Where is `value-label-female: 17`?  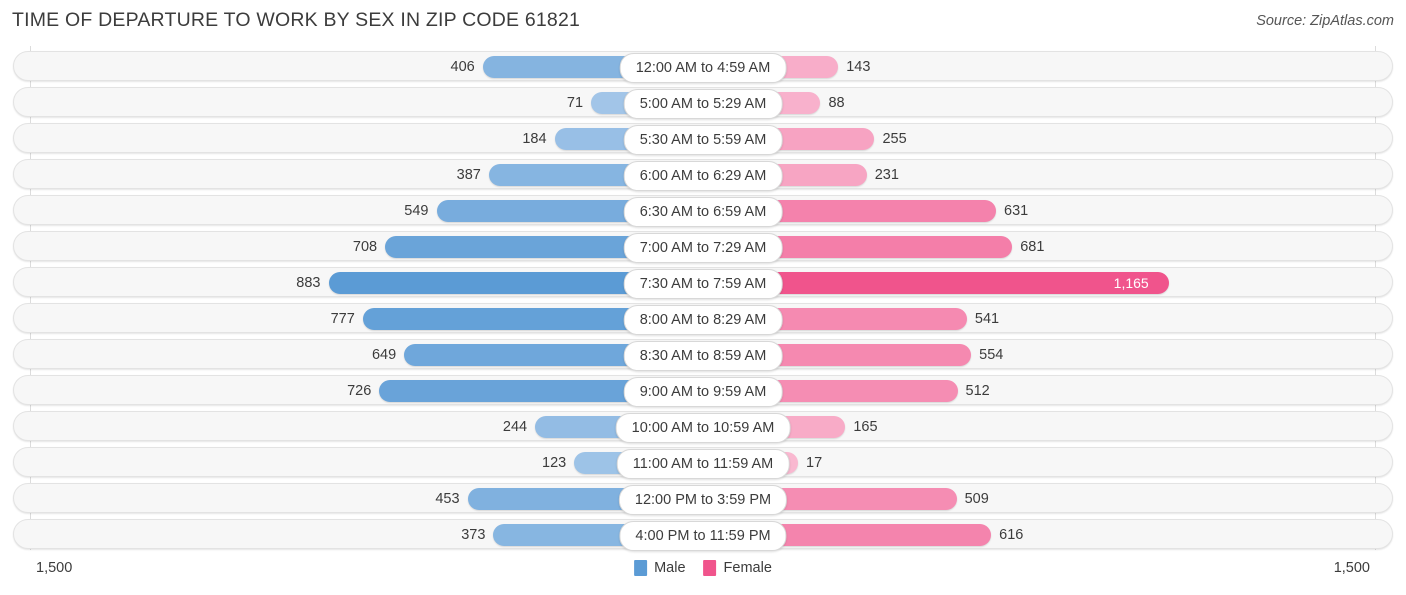 value-label-female: 17 is located at coordinates (814, 463).